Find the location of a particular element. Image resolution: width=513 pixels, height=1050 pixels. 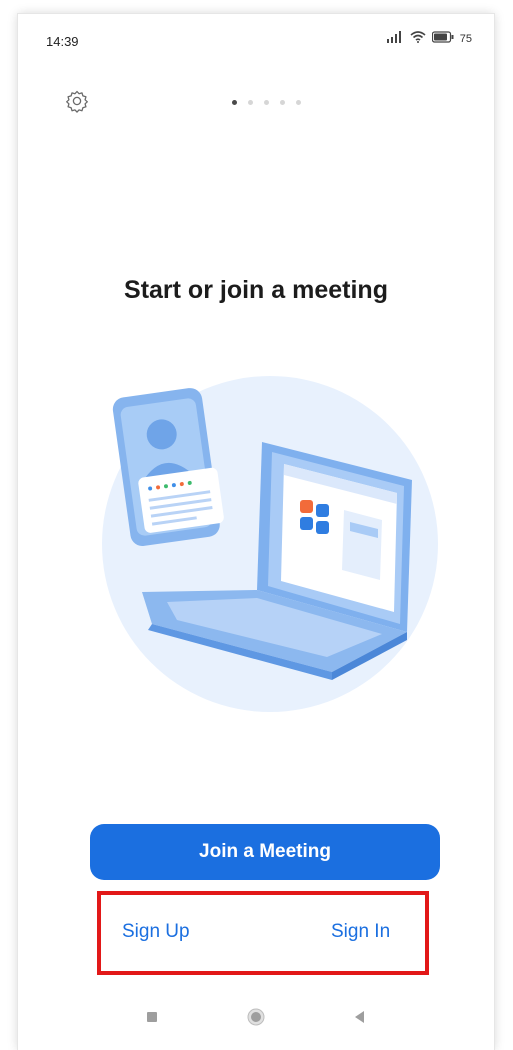

status-time: 14:39 is located at coordinates (62, 41).